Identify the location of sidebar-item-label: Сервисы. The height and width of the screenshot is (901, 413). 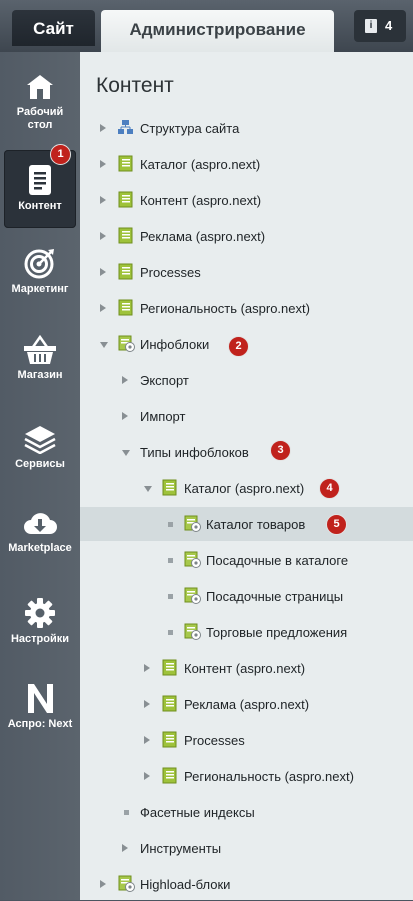
(40, 464).